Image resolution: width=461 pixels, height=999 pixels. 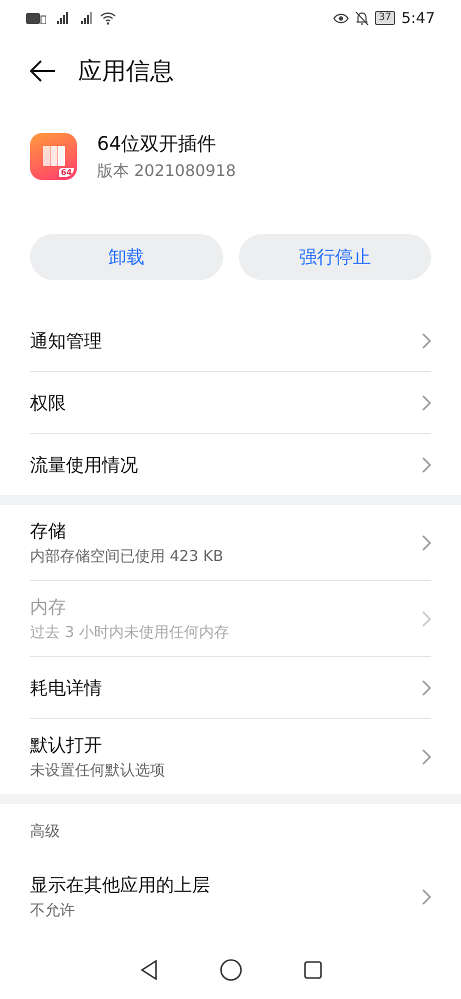 What do you see at coordinates (43, 71) in the screenshot?
I see `back-arrow-icon` at bounding box center [43, 71].